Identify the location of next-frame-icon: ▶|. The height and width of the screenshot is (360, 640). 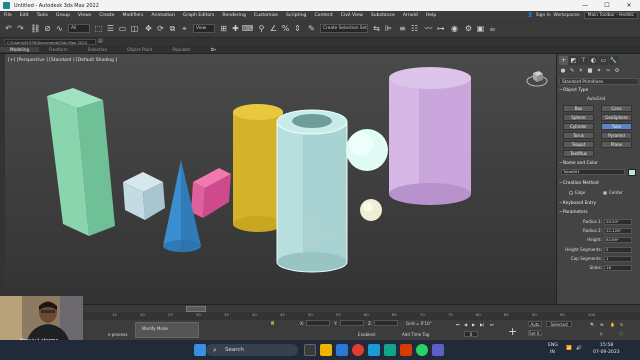
(482, 324).